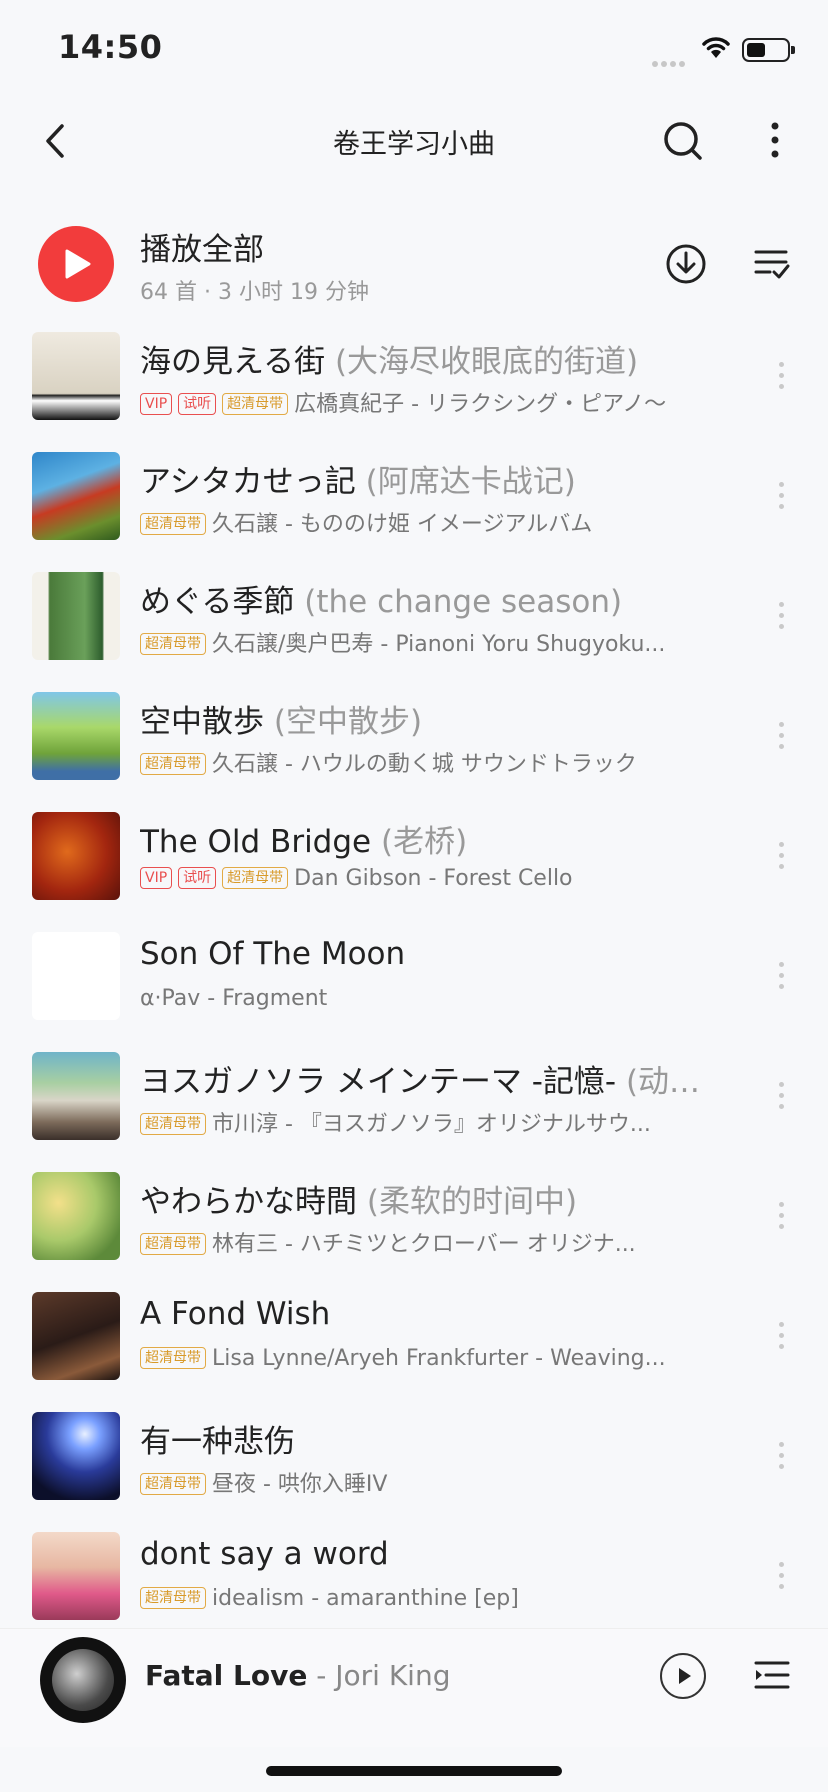 This screenshot has width=828, height=1792. What do you see at coordinates (83, 1680) in the screenshot?
I see `now-playing-cover` at bounding box center [83, 1680].